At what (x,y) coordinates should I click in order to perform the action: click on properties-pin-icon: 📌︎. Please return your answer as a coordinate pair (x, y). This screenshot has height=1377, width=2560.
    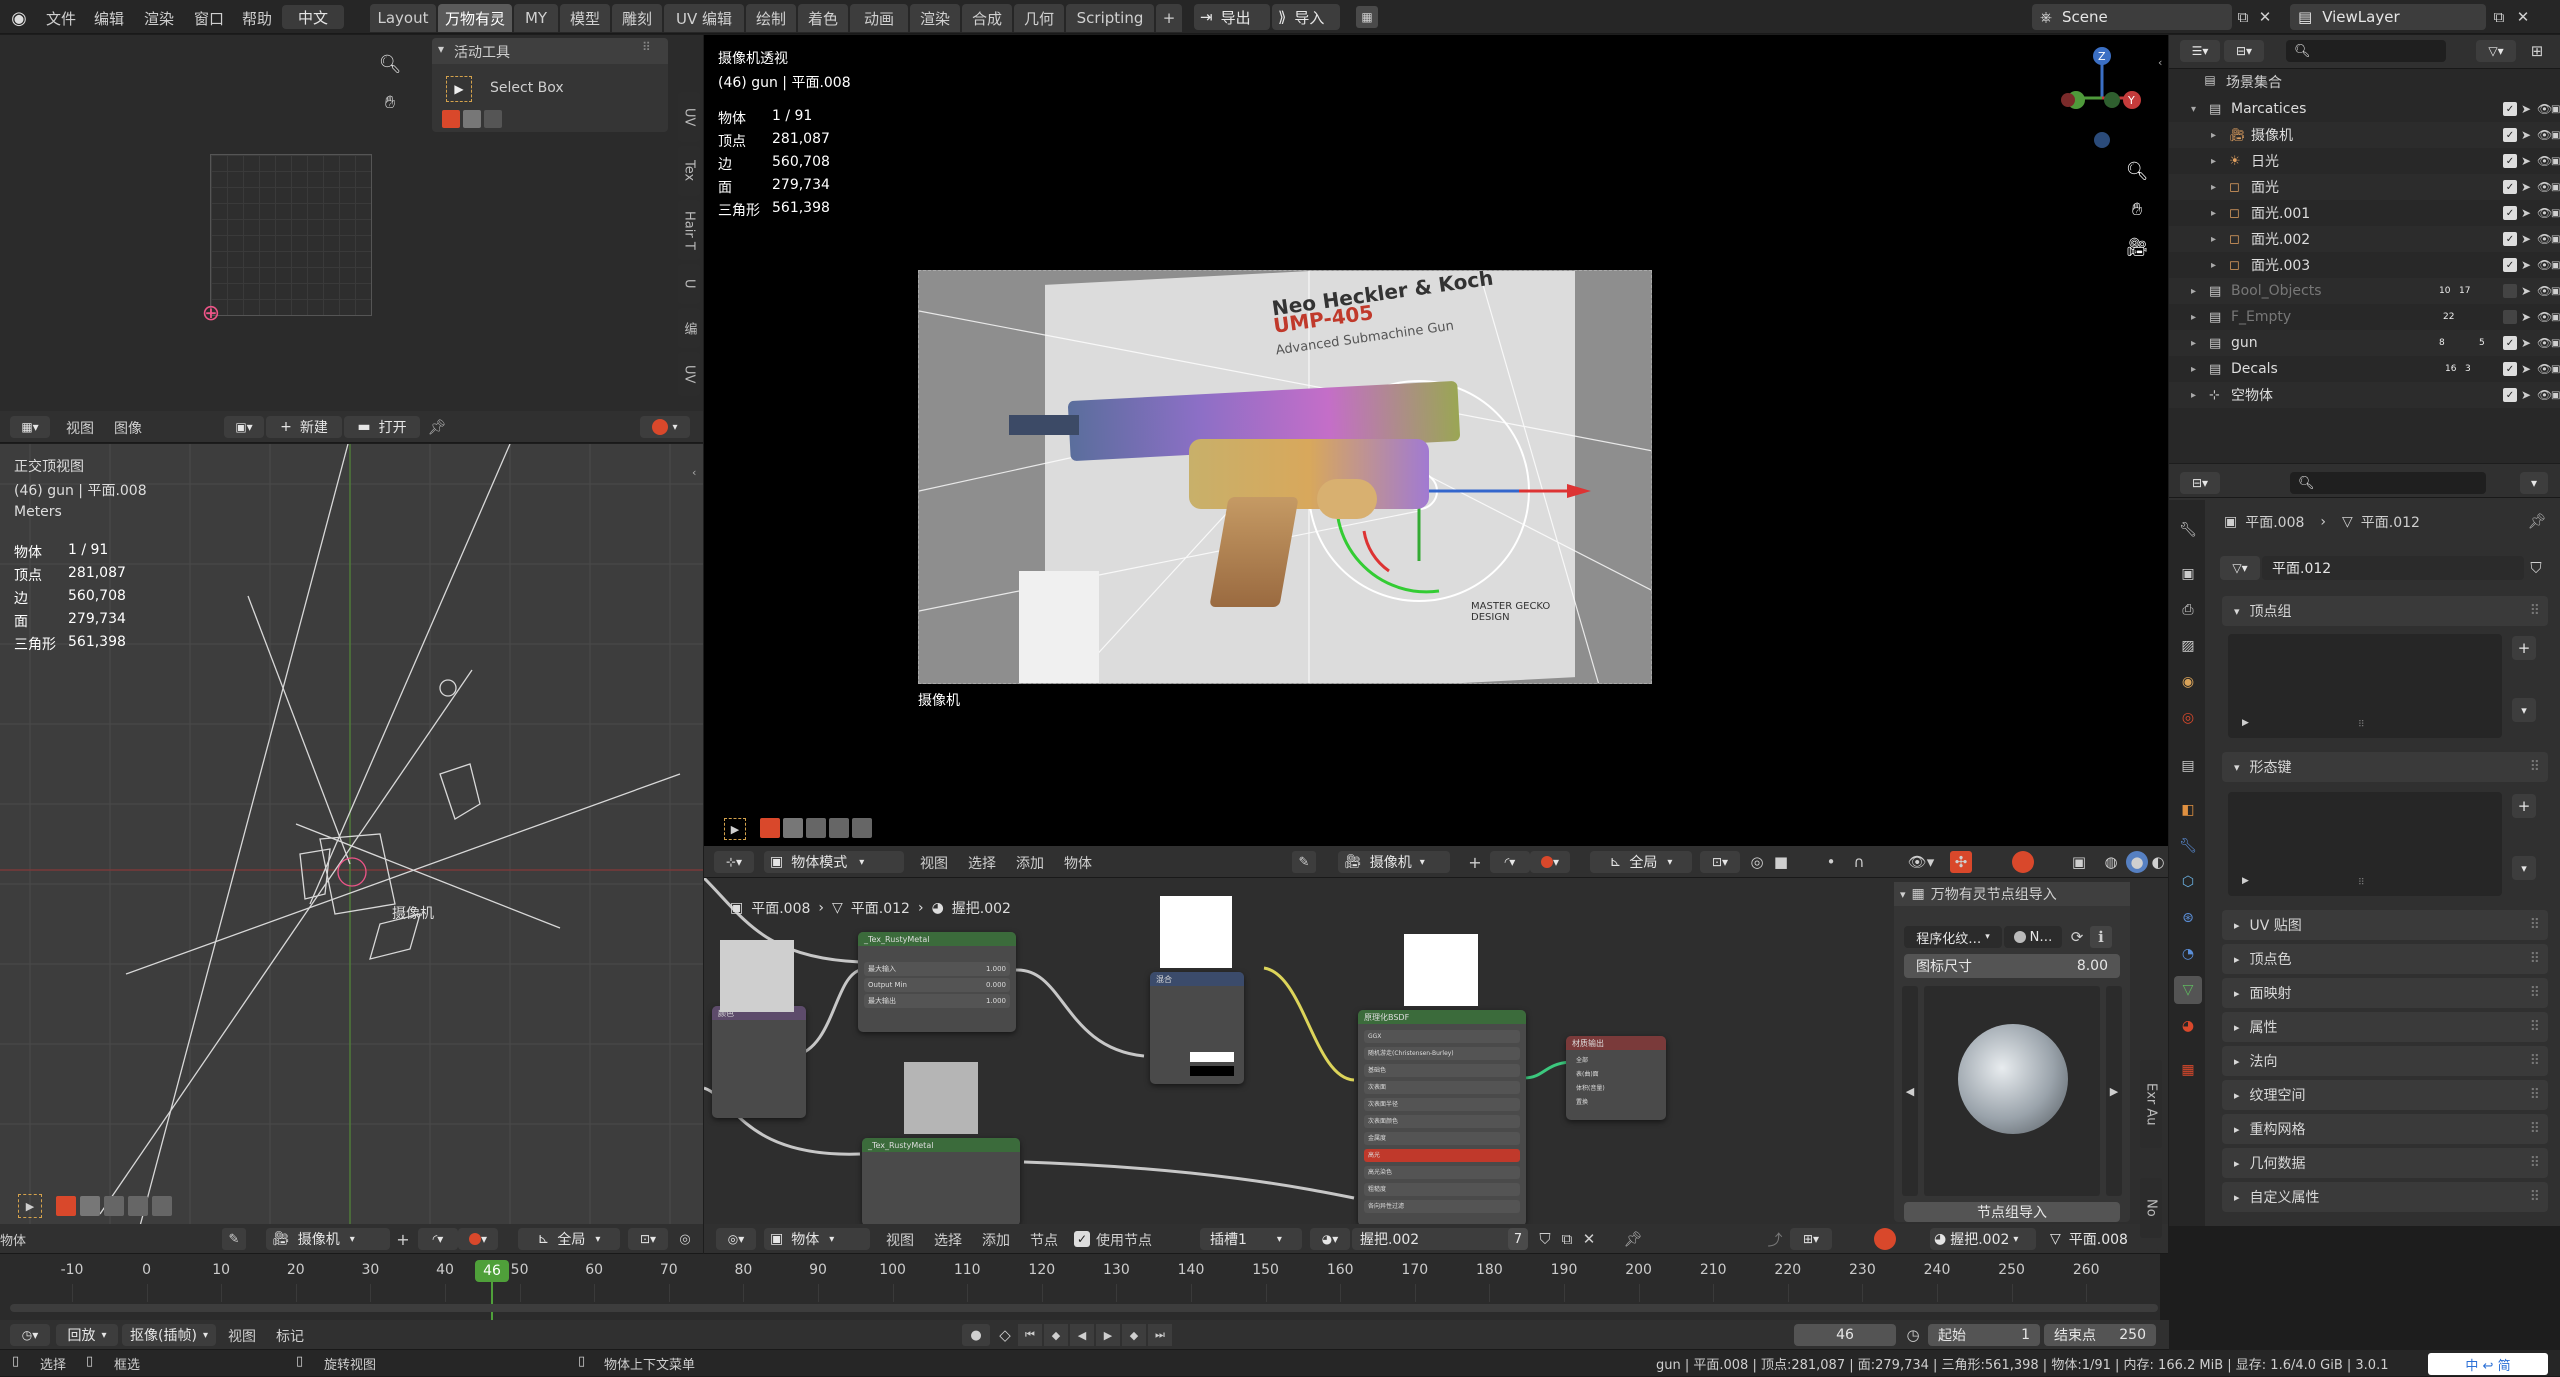
    Looking at the image, I should click on (2537, 521).